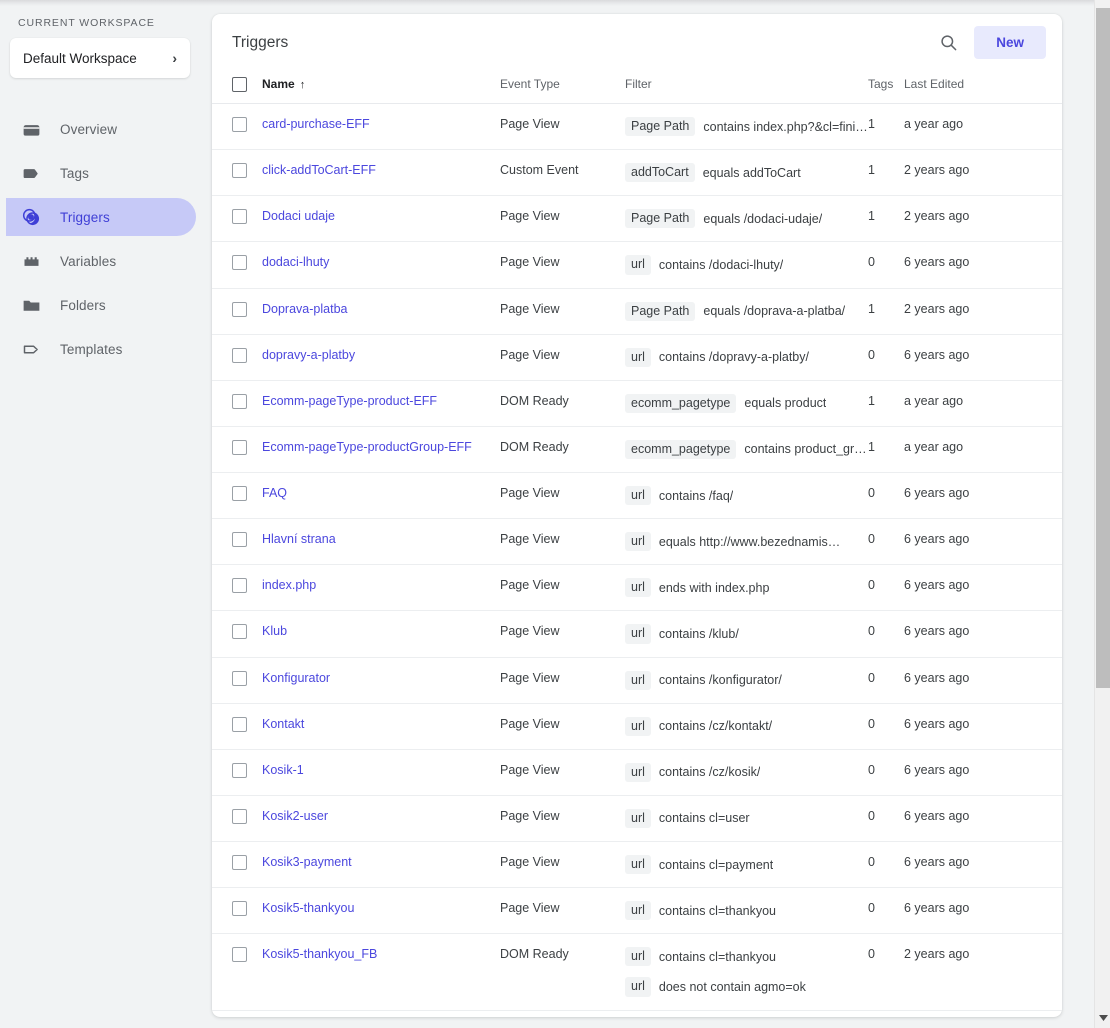 This screenshot has width=1110, height=1028. Describe the element at coordinates (530, 493) in the screenshot. I see `row-event-type: Page View` at that location.